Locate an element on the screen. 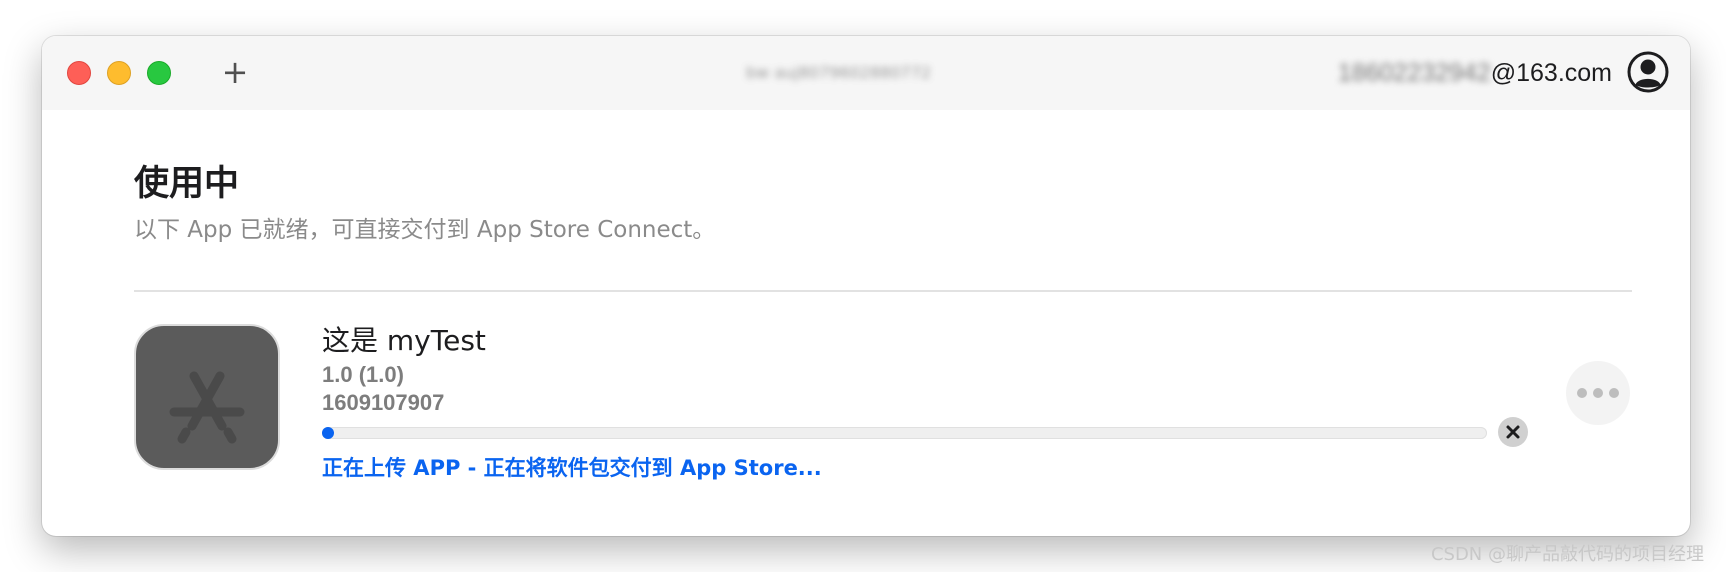 The width and height of the screenshot is (1726, 572). account-email-obscured: 18602232942 is located at coordinates (1414, 72).